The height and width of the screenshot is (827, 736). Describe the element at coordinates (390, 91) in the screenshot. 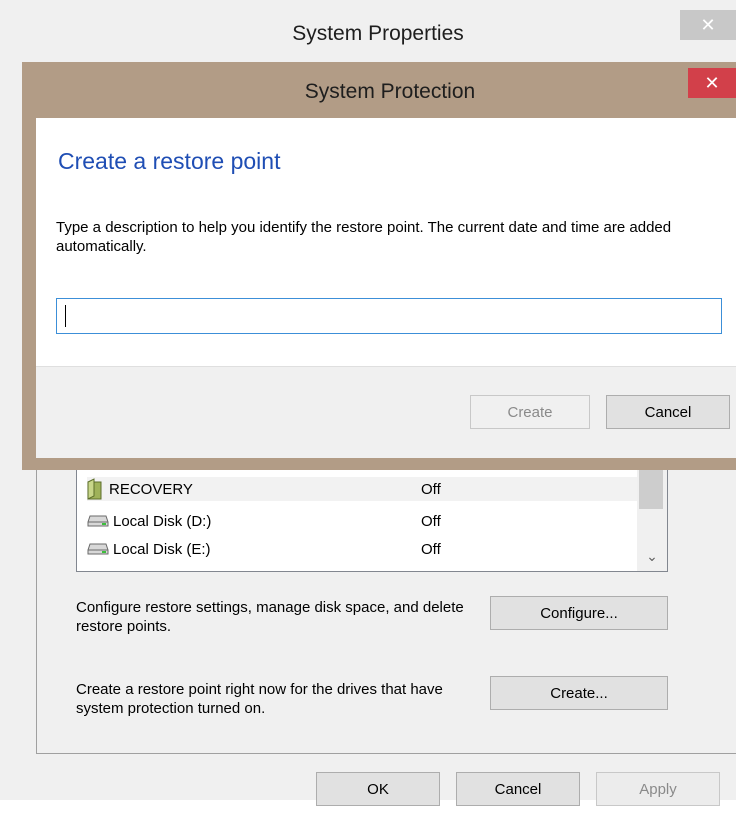

I see `dialog-title: System Protection` at that location.